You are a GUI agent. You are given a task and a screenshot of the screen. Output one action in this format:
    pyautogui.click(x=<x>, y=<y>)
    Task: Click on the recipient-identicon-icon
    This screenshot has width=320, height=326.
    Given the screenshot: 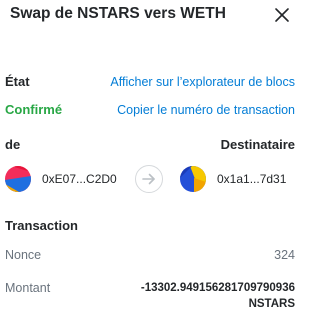 What is the action you would take?
    pyautogui.click(x=193, y=179)
    